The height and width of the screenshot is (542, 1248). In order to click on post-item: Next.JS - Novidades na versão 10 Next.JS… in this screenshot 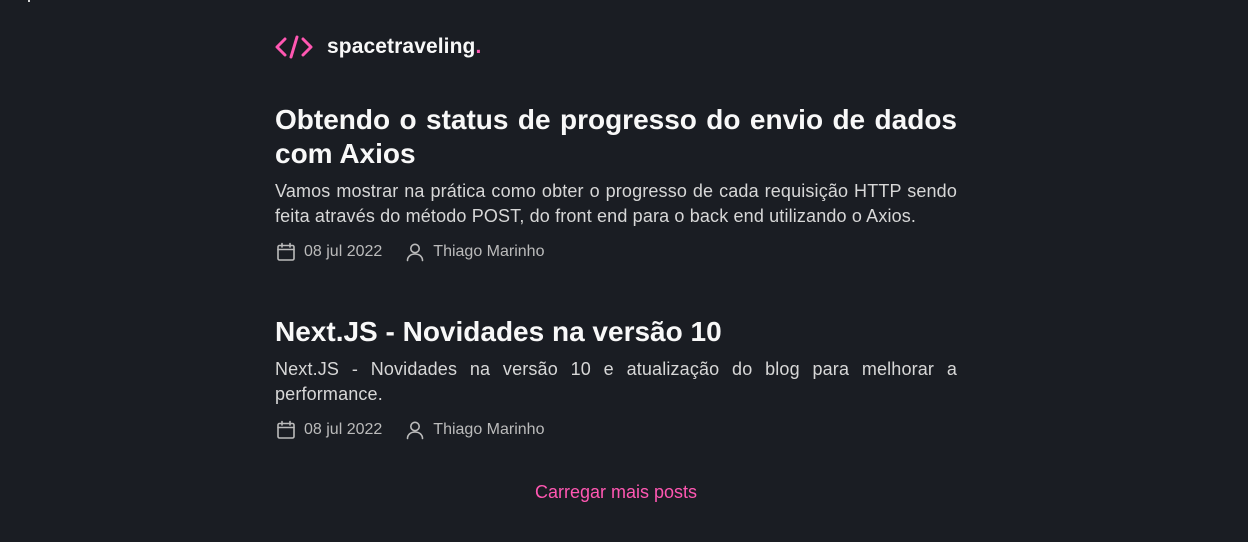, I will do `click(616, 379)`.